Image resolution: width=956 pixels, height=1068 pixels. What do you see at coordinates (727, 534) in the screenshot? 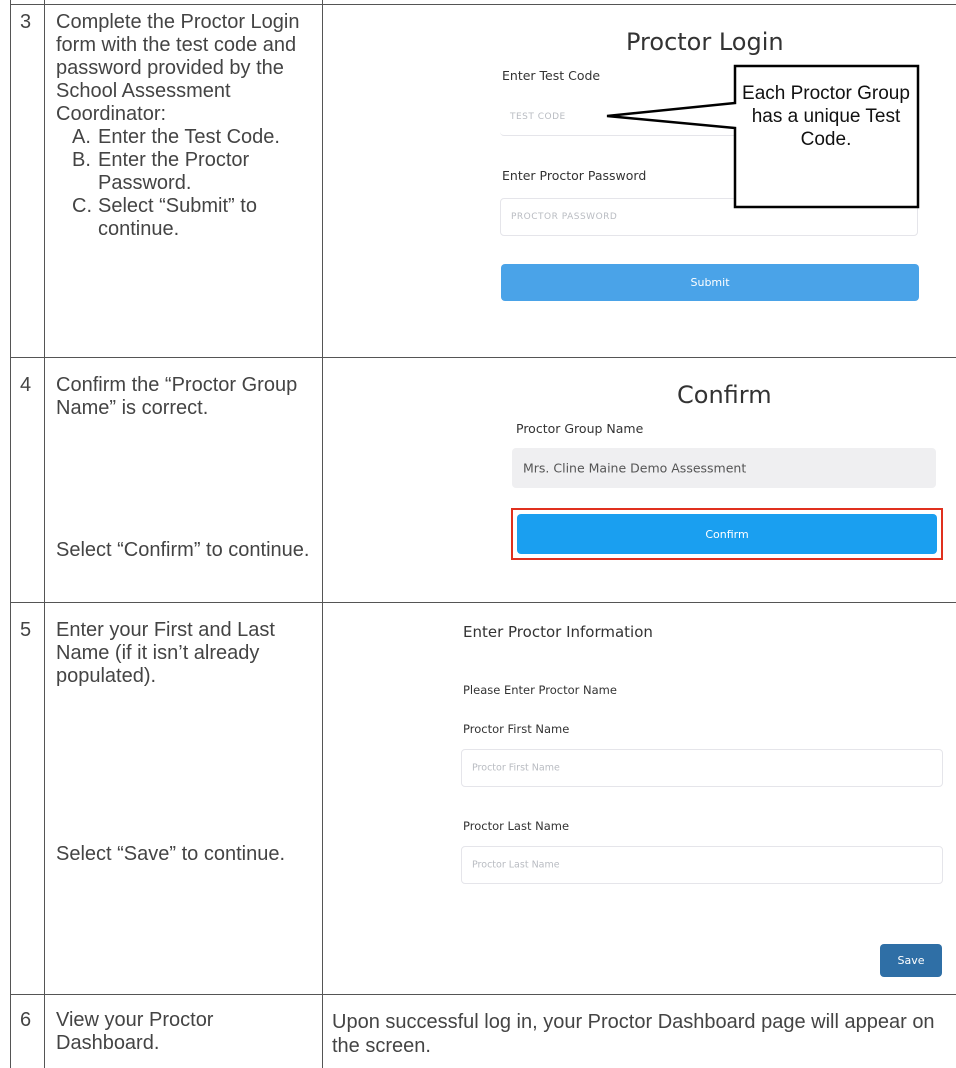
I see `confirm-button: Confirm` at bounding box center [727, 534].